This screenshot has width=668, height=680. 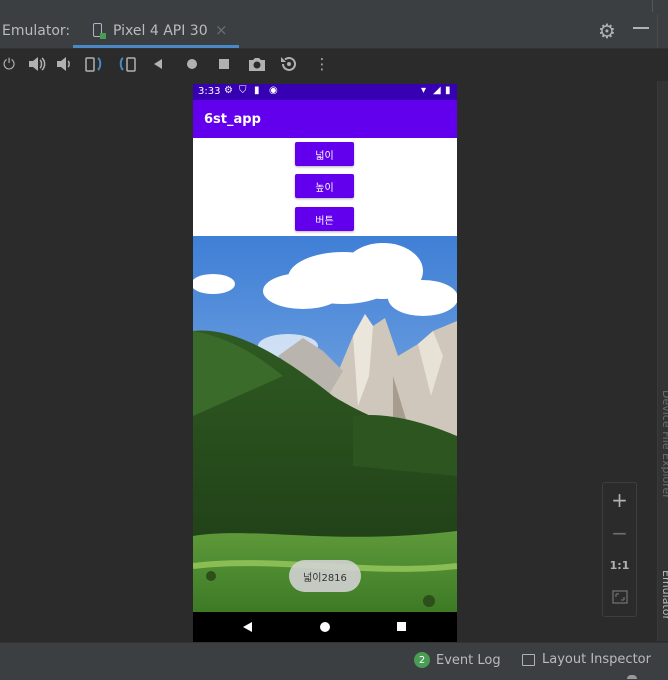 I want to click on actual-size-button: 1:1, so click(x=619, y=565).